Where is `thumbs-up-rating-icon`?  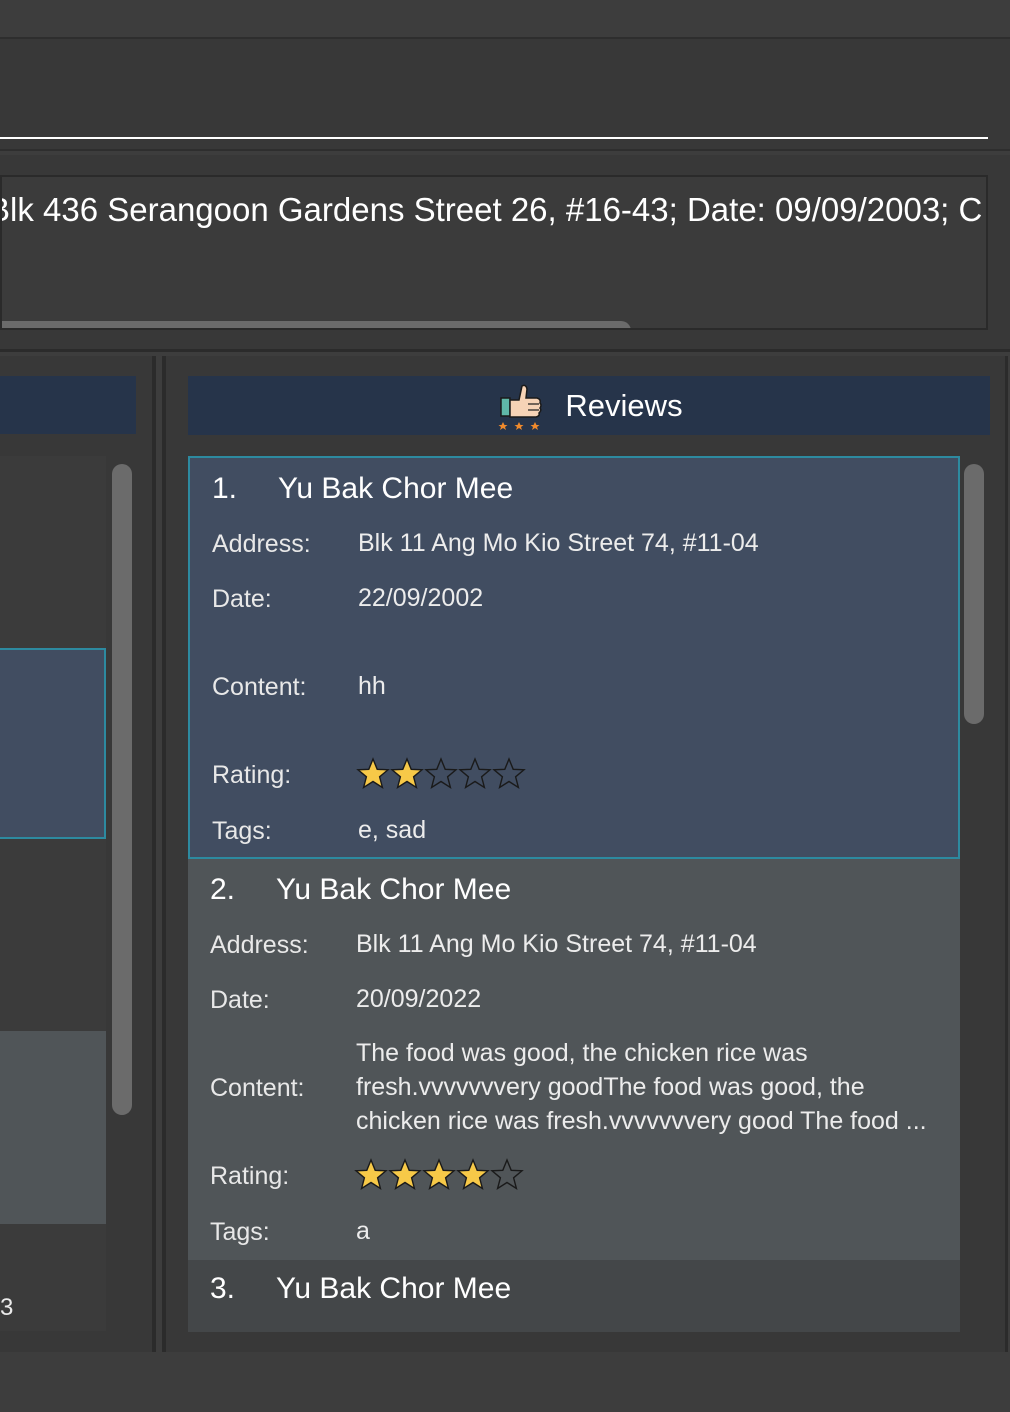
thumbs-up-rating-icon is located at coordinates (520, 407).